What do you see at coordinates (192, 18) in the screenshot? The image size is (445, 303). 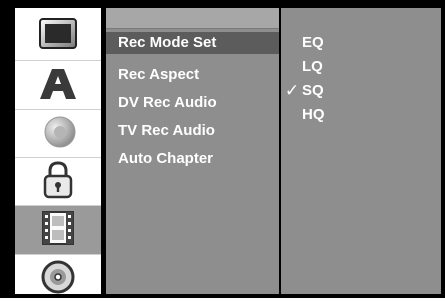 I see `menu-header-bar` at bounding box center [192, 18].